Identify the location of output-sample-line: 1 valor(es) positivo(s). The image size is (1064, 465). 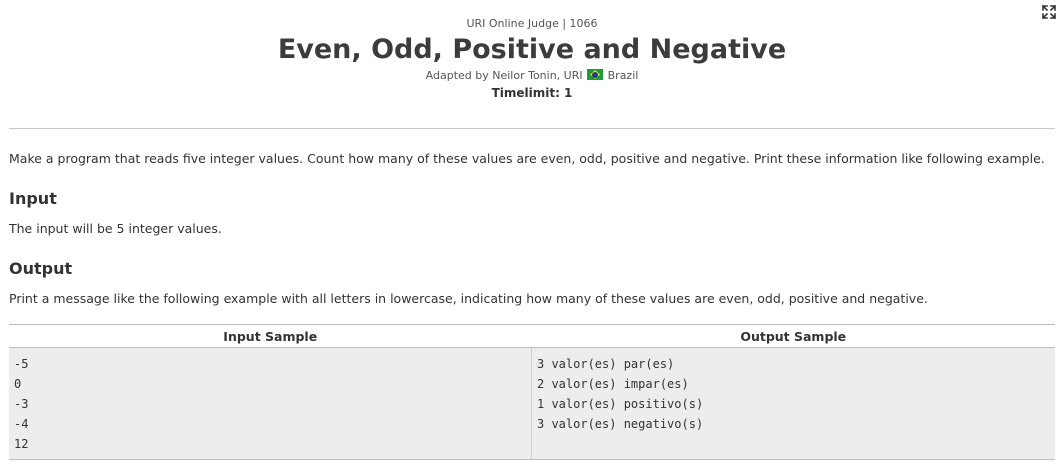
(620, 404).